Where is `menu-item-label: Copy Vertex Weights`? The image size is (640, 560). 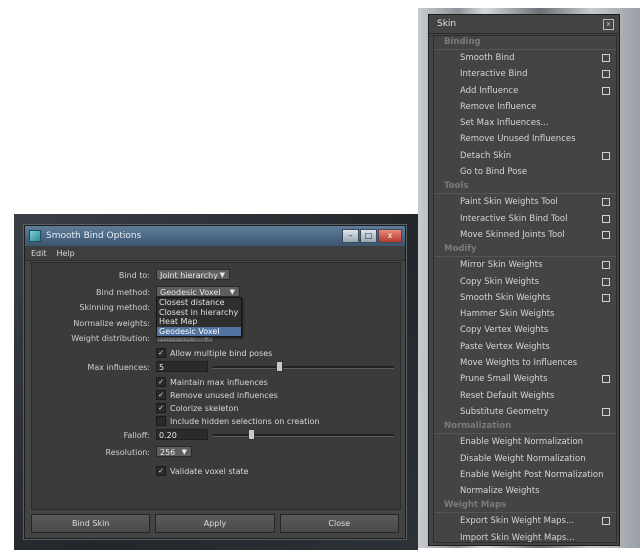 menu-item-label: Copy Vertex Weights is located at coordinates (504, 330).